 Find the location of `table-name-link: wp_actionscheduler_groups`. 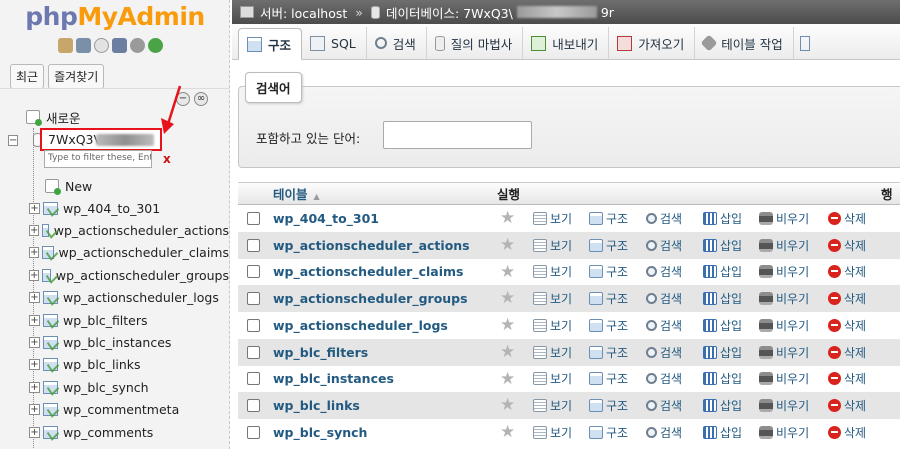

table-name-link: wp_actionscheduler_groups is located at coordinates (370, 298).